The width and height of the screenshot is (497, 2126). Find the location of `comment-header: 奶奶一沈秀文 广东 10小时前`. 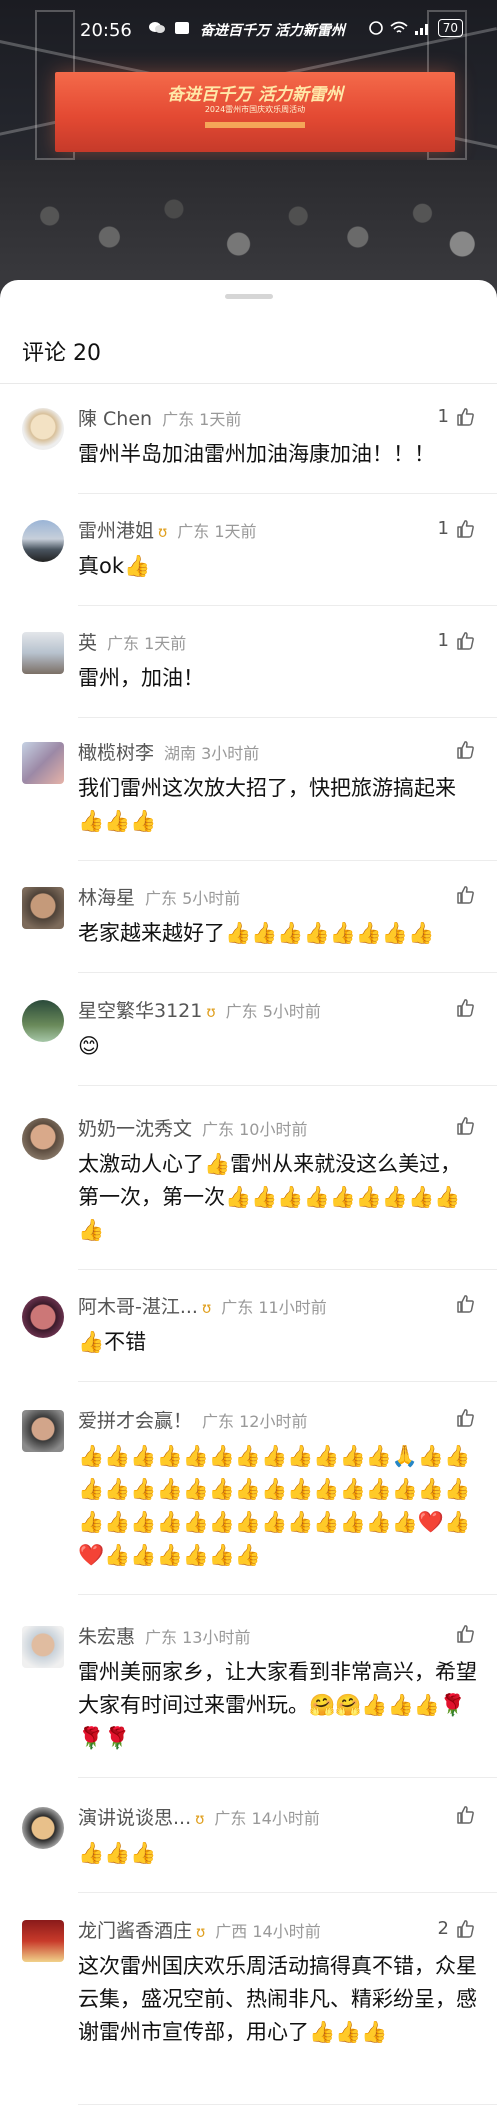

comment-header: 奶奶一沈秀文 广东 10小时前 is located at coordinates (192, 1127).